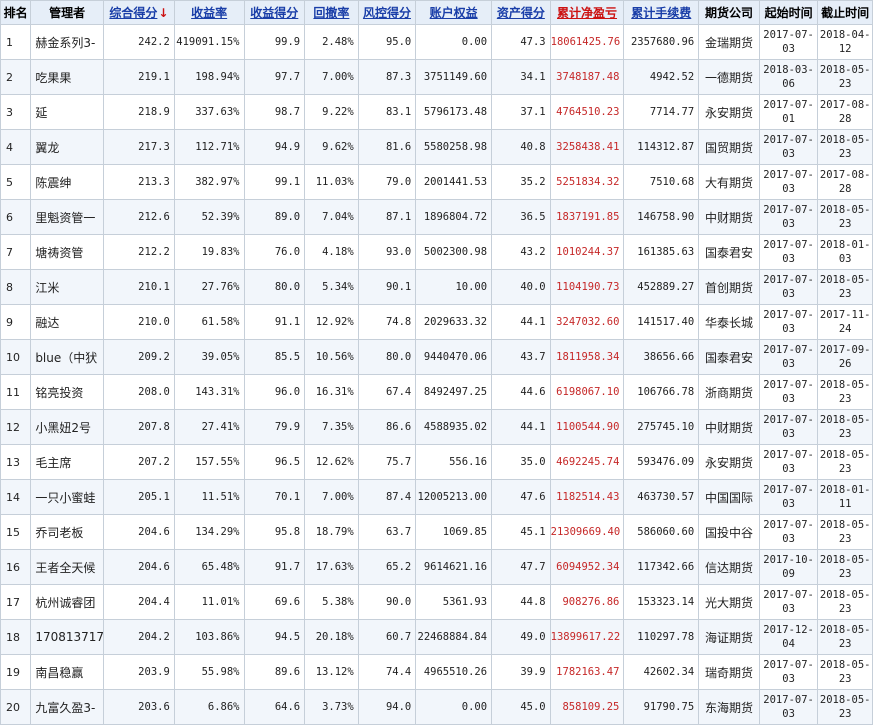 This screenshot has height=725, width=873. What do you see at coordinates (387, 77) in the screenshot?
I see `risk-score-cell: 87.3` at bounding box center [387, 77].